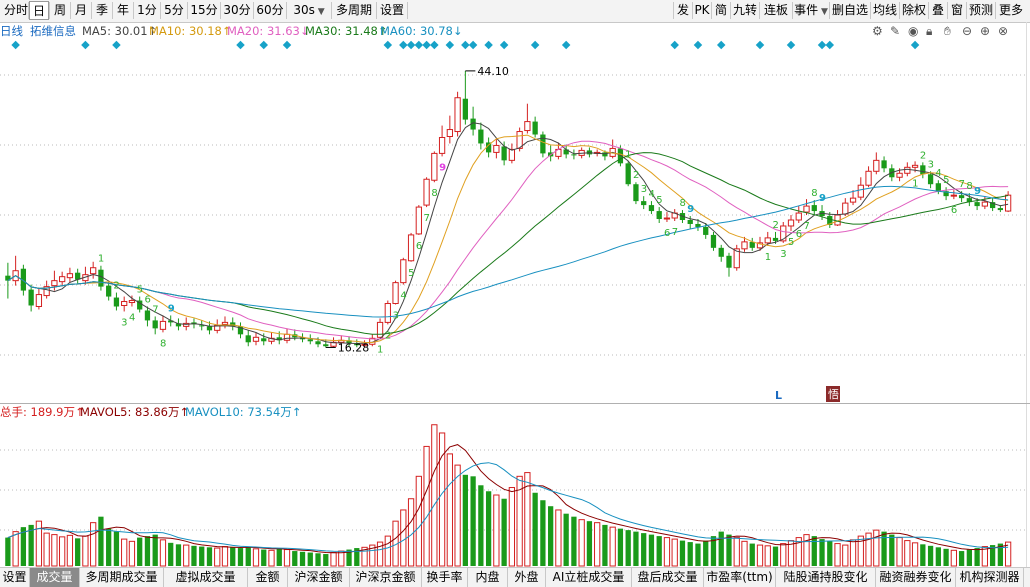 The width and height of the screenshot is (1030, 587). Describe the element at coordinates (319, 577) in the screenshot. I see `indicator-tab-5: 沪深金额` at that location.